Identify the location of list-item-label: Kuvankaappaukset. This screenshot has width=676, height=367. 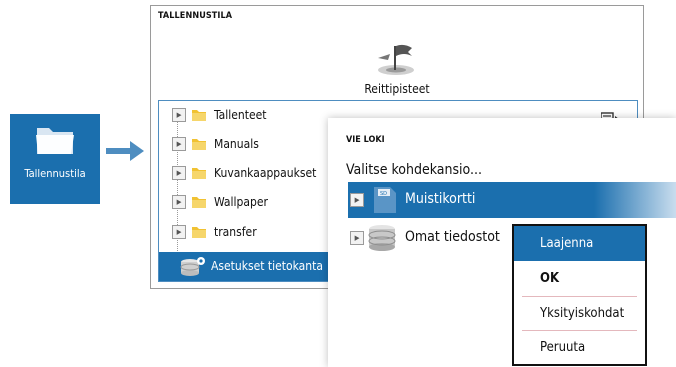
(265, 173).